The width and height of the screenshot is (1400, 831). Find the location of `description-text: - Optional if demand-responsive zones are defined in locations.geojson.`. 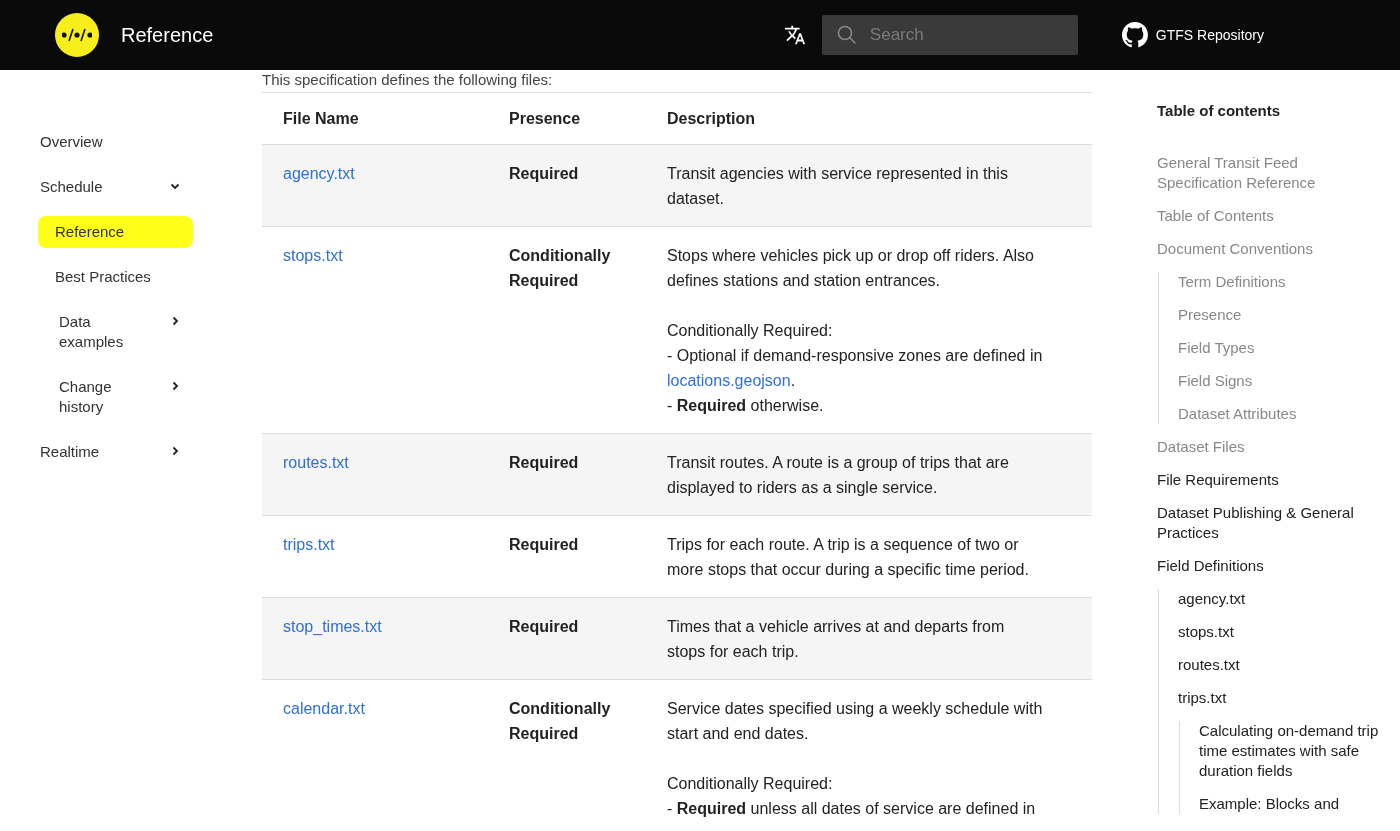

description-text: - Optional if demand-responsive zones are defined in locations.geojson. is located at coordinates (855, 368).